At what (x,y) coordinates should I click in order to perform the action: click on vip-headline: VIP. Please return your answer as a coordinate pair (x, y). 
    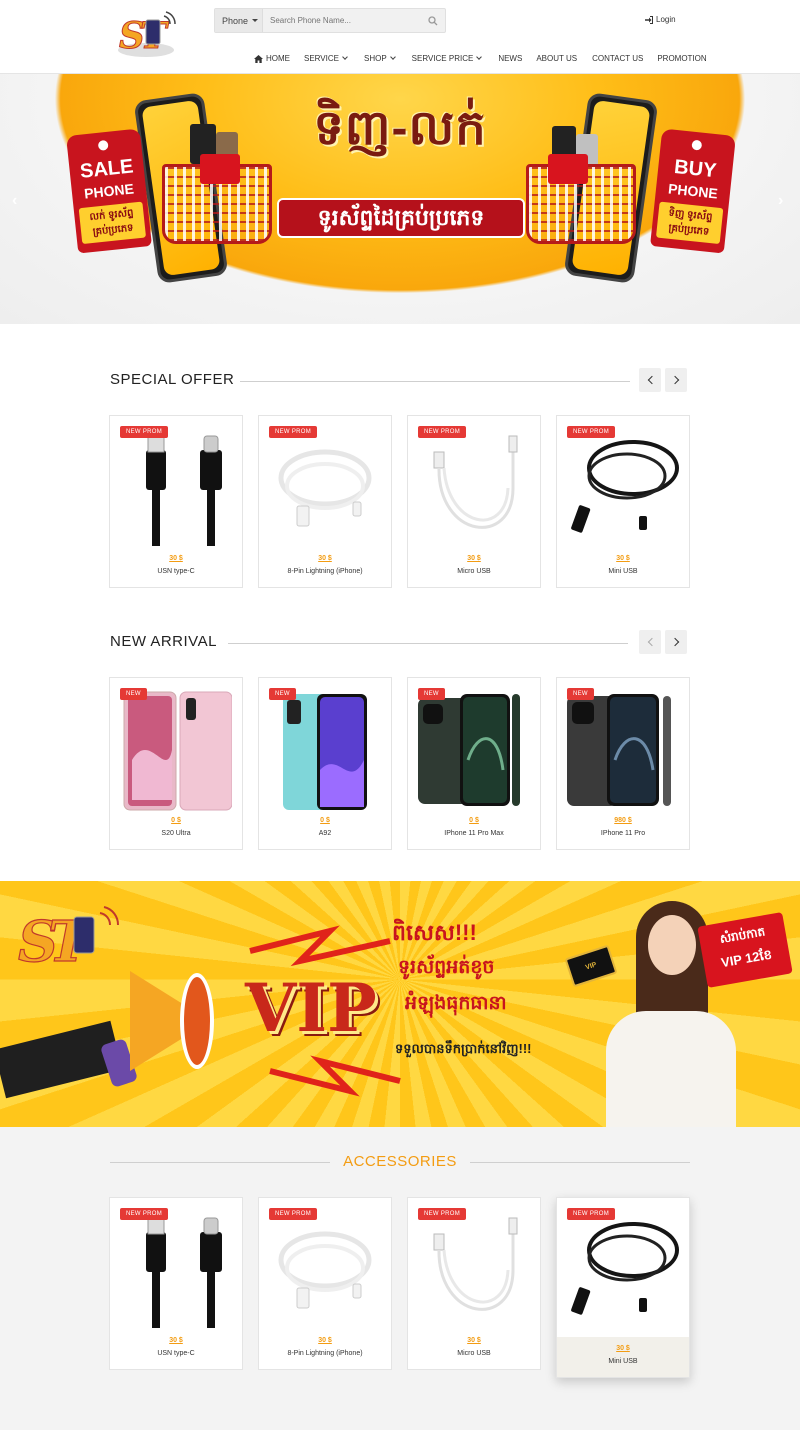
    Looking at the image, I should click on (311, 1008).